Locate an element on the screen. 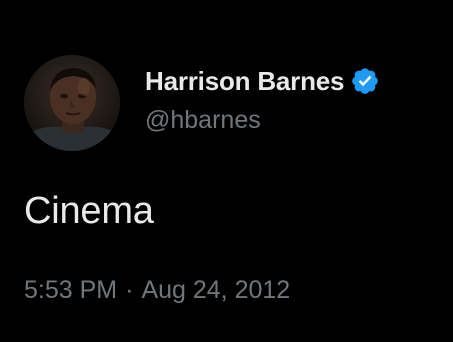 The height and width of the screenshot is (342, 453). author-name-row: Harrison Barnes is located at coordinates (262, 81).